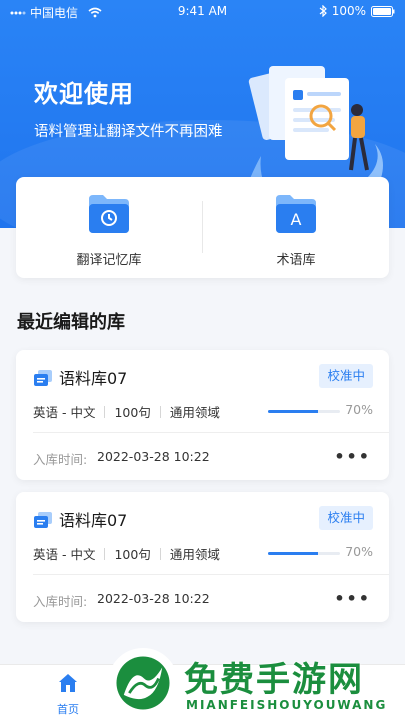 The height and width of the screenshot is (720, 405). I want to click on letter-a-folder-icon: A, so click(296, 214).